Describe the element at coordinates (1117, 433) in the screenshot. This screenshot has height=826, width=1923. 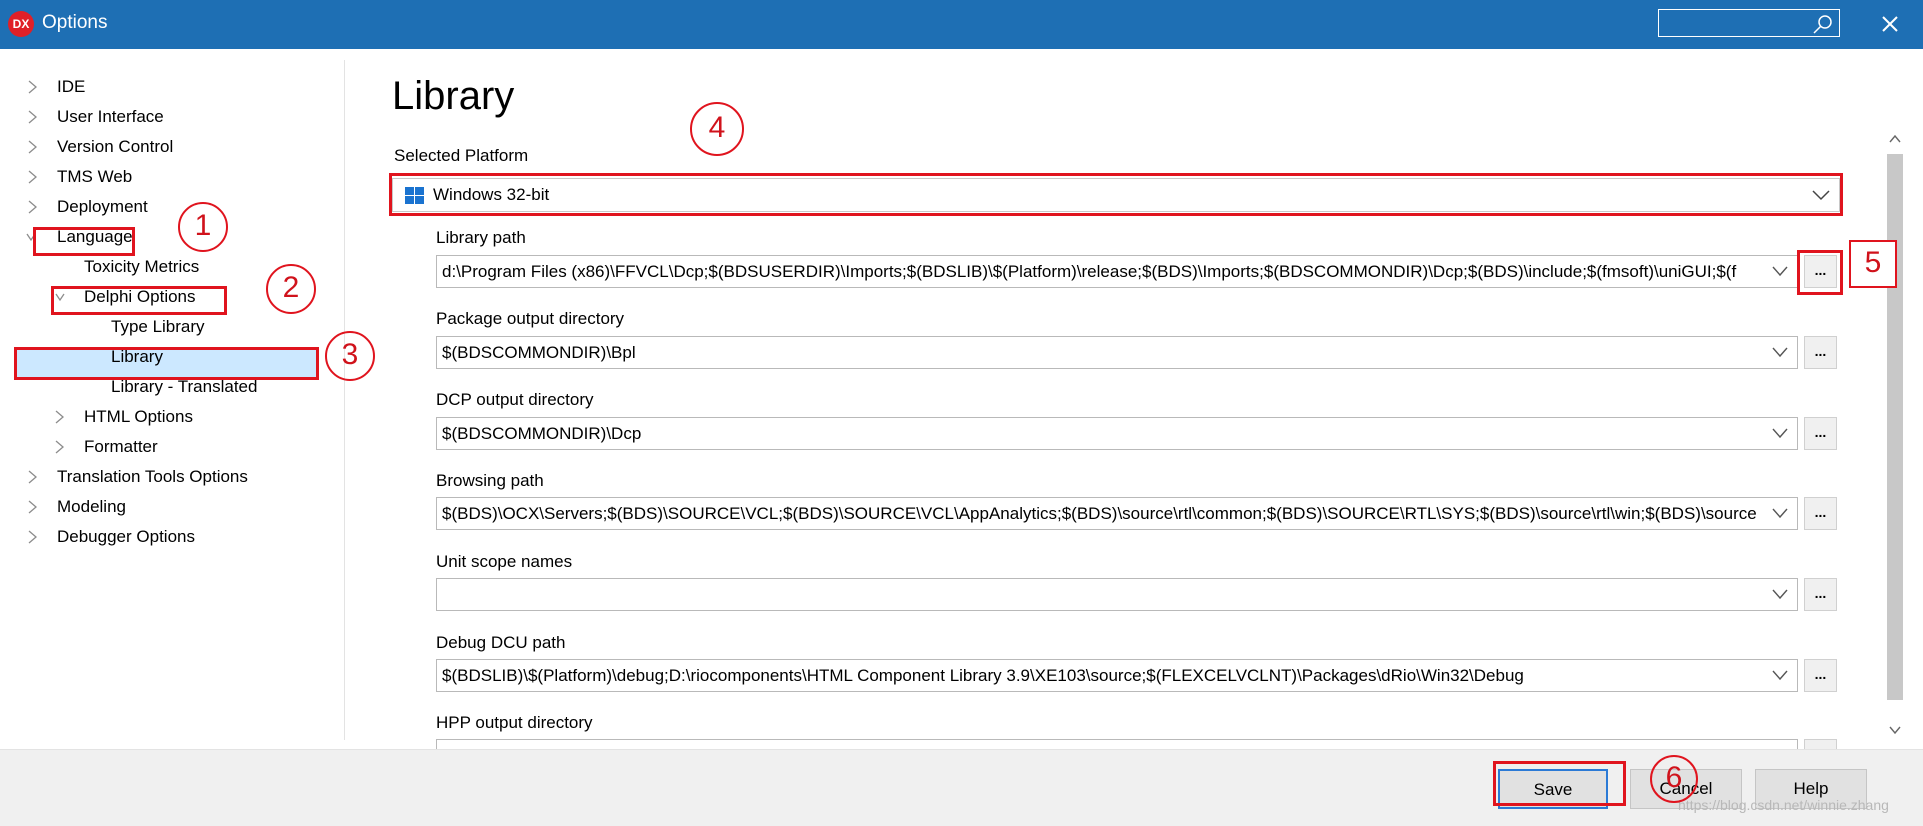
I see `dcp-output-combo: $(BDSCOMMONDIR)\Dcp` at that location.